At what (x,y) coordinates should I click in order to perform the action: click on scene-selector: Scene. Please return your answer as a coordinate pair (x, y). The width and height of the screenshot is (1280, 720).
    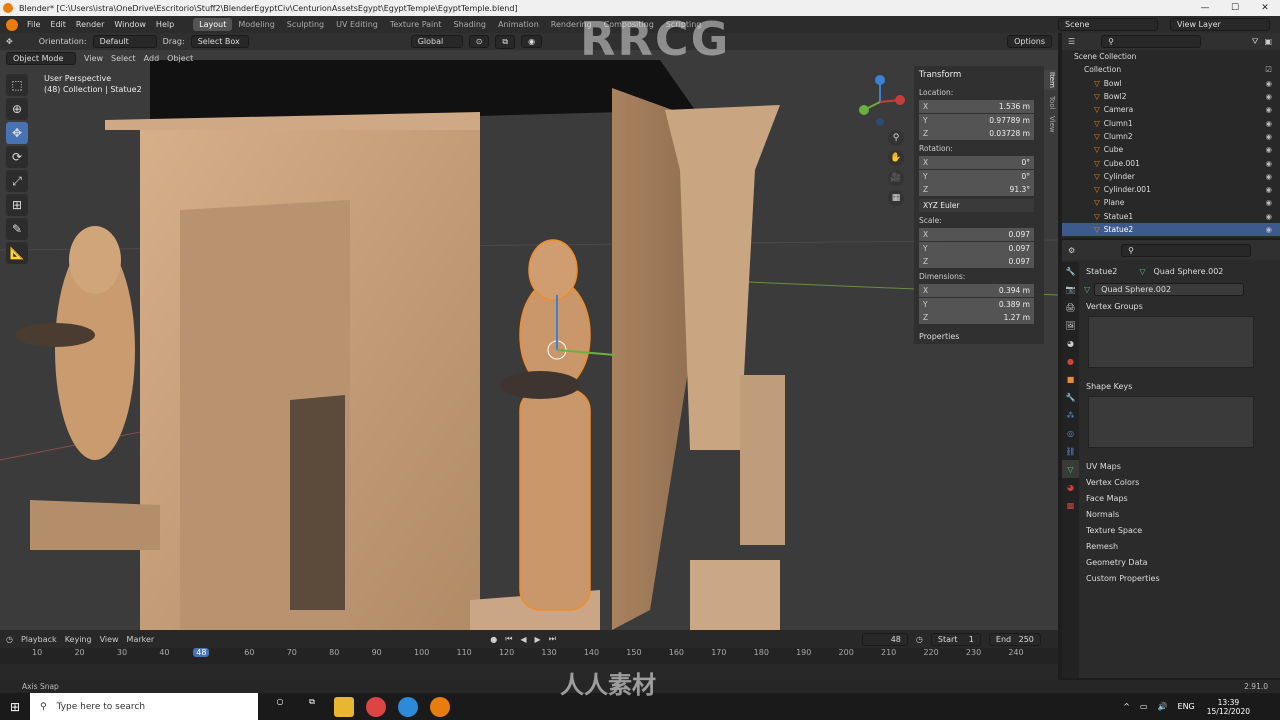
    Looking at the image, I should click on (1108, 24).